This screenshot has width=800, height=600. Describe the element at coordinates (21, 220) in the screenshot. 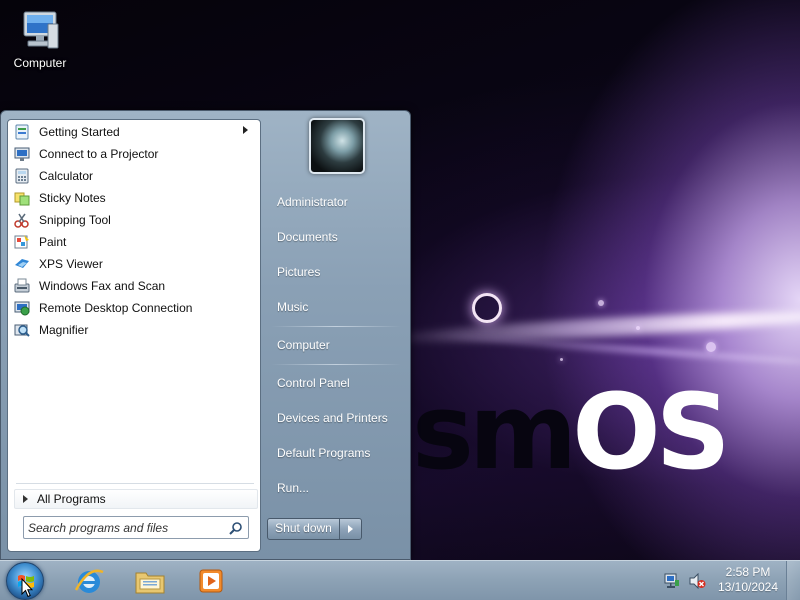

I see `snipping-tool-icon` at that location.